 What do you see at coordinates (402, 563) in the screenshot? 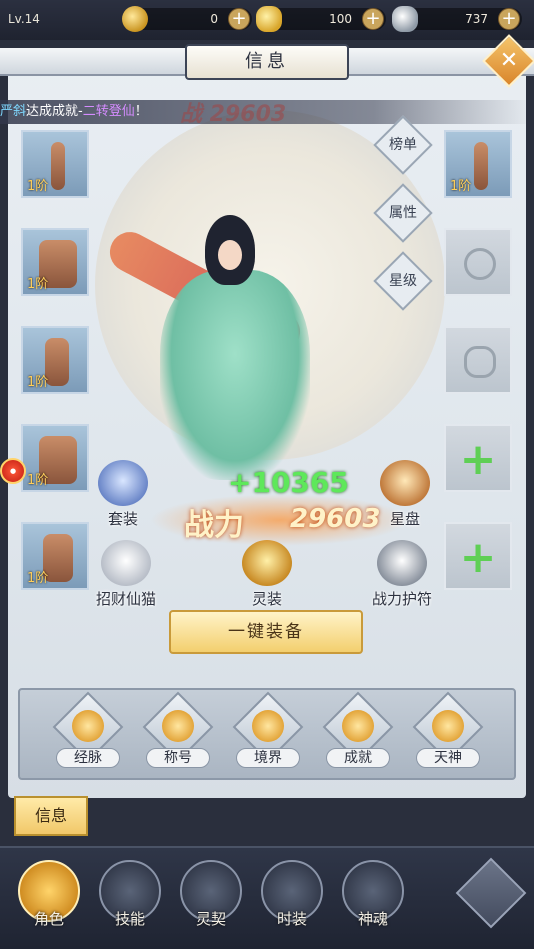
I see `power-charm-icon` at bounding box center [402, 563].